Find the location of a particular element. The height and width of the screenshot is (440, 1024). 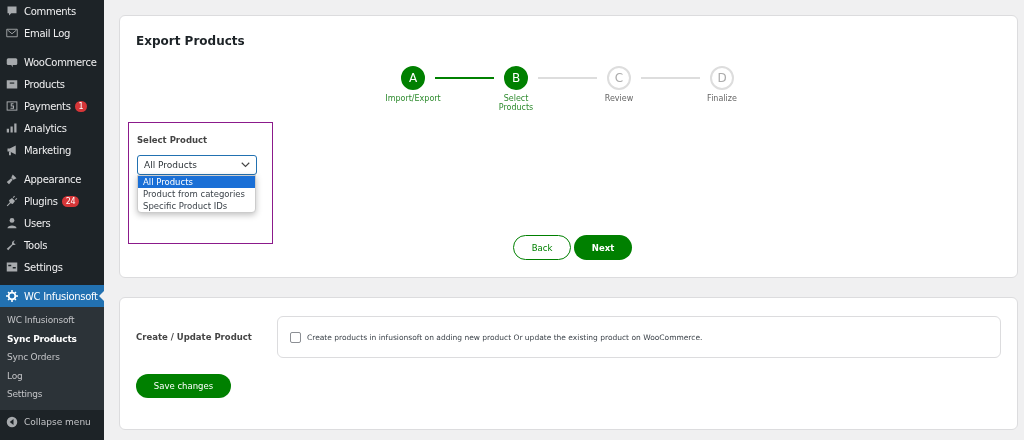

product-select: All Products is located at coordinates (197, 165).